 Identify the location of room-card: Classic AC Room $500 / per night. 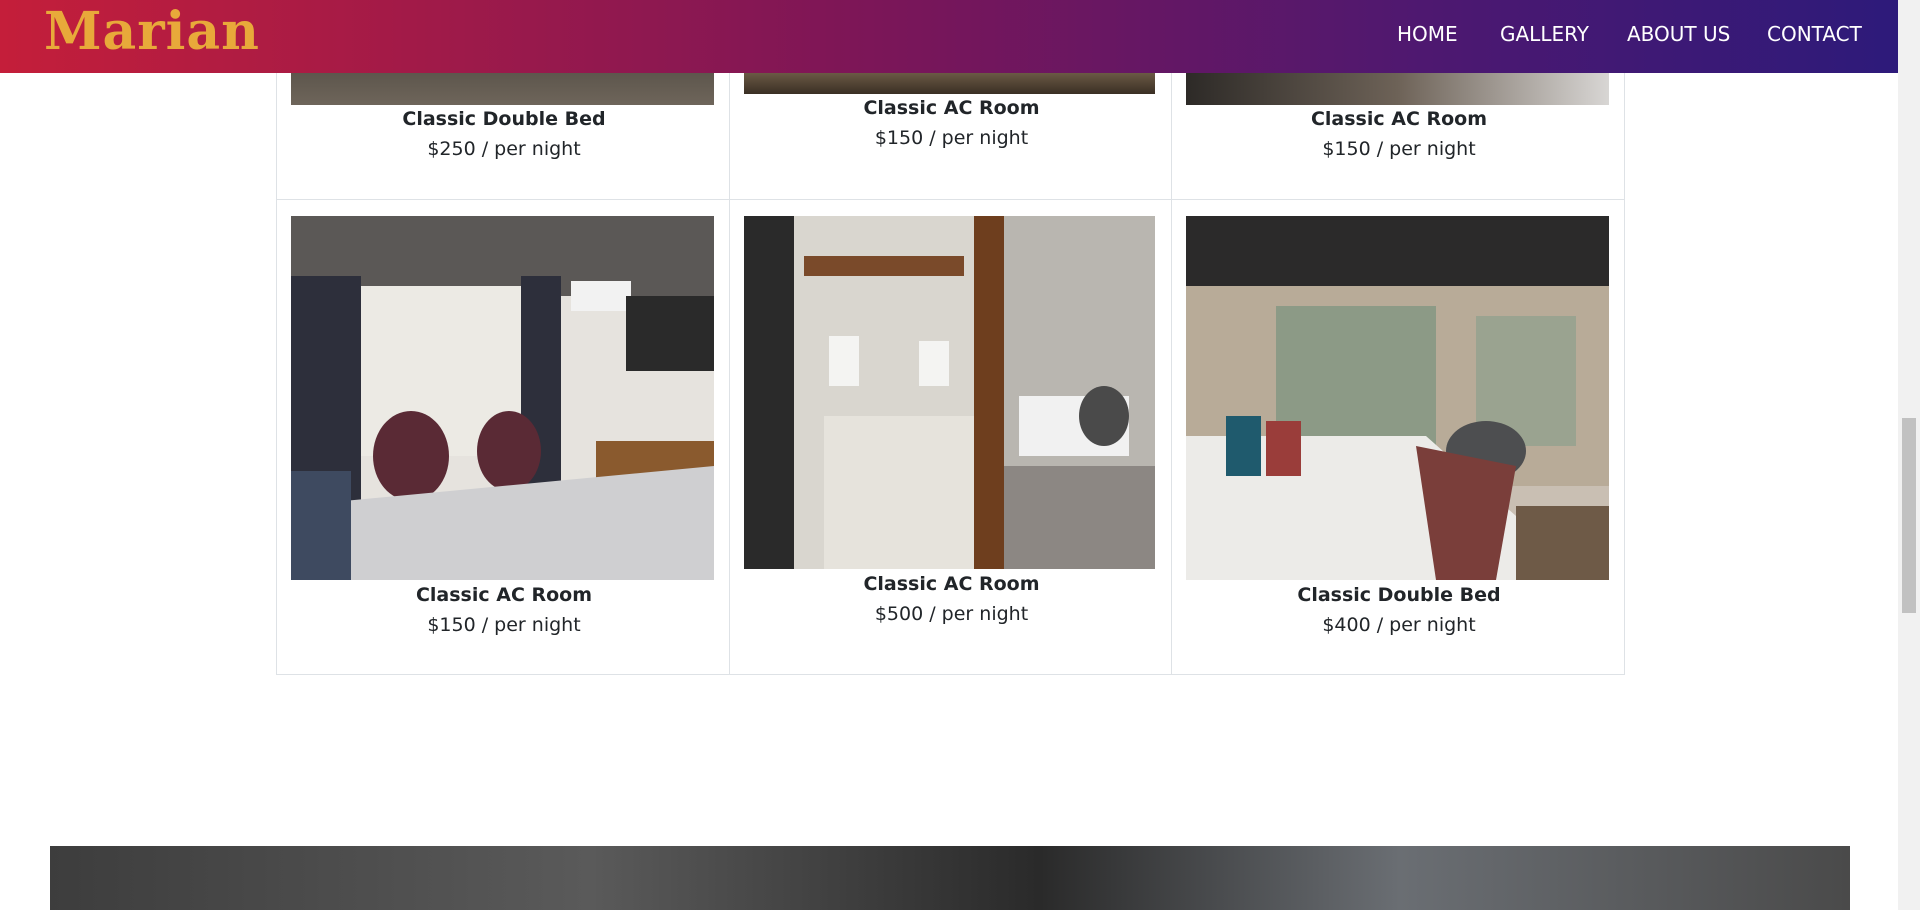
(950, 437).